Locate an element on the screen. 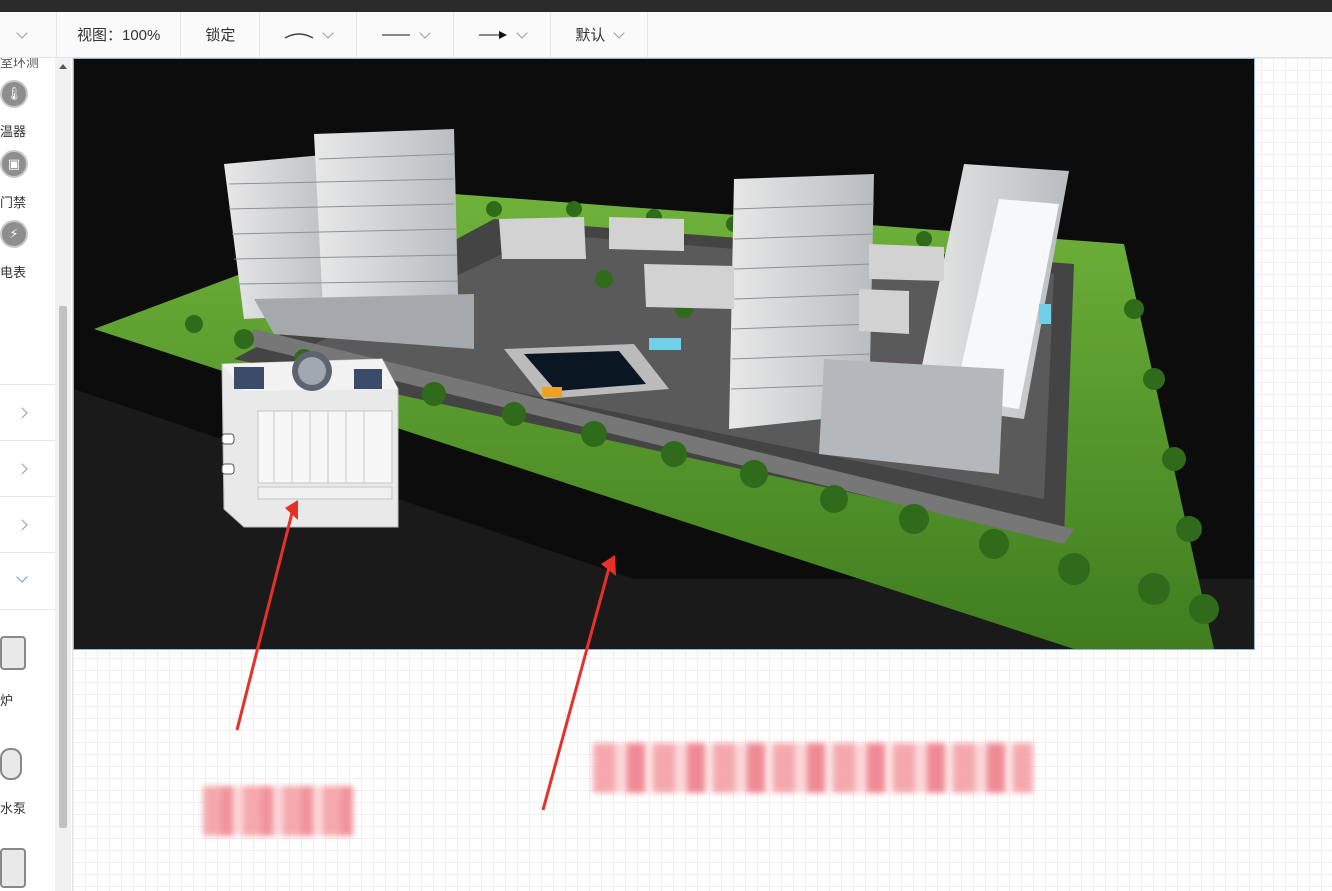  zoom-level-label: 视图：100% is located at coordinates (119, 35).